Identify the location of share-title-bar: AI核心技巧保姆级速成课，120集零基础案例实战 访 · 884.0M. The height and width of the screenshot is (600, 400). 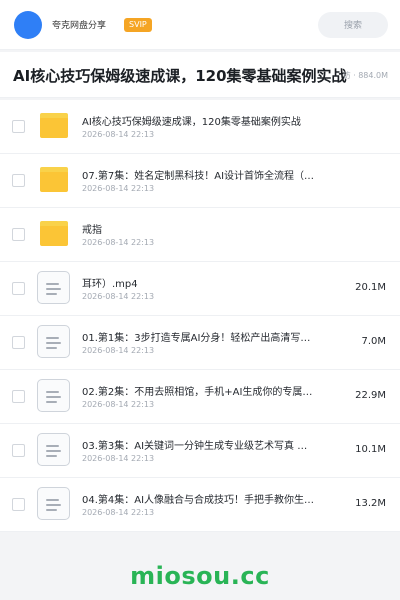
(200, 75).